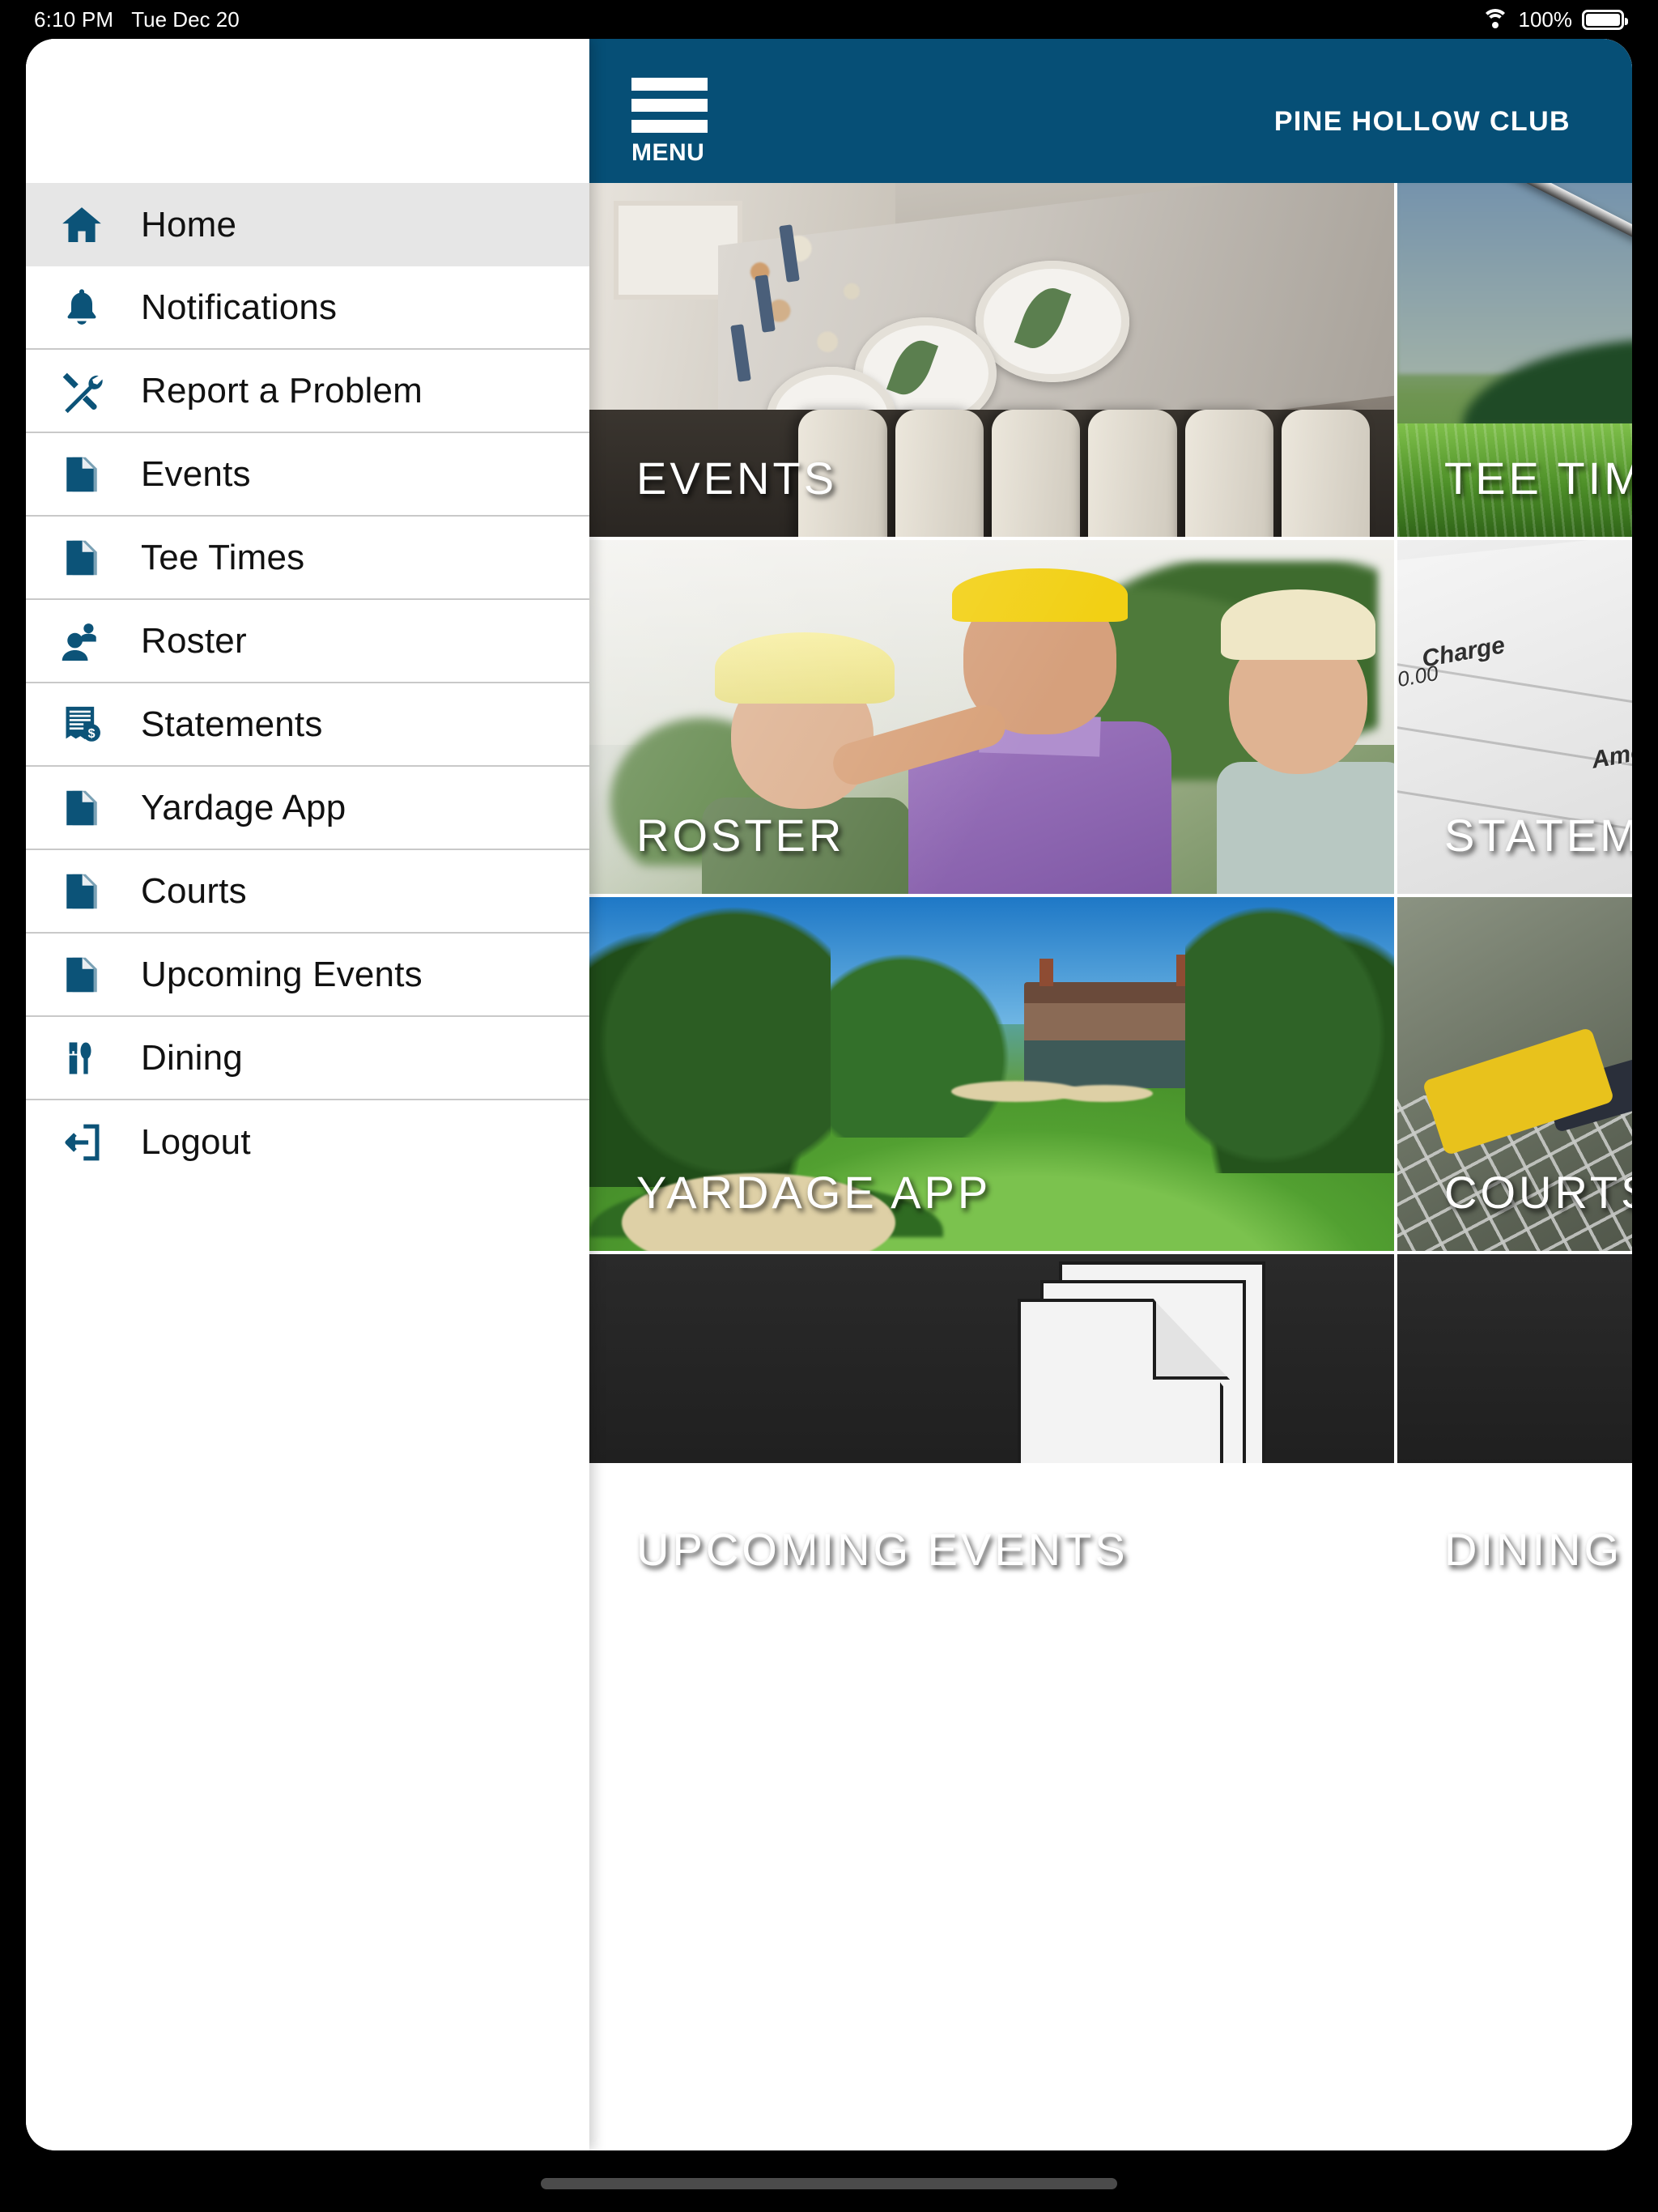  What do you see at coordinates (307, 1142) in the screenshot?
I see `sidebar-item-logout: Logout` at bounding box center [307, 1142].